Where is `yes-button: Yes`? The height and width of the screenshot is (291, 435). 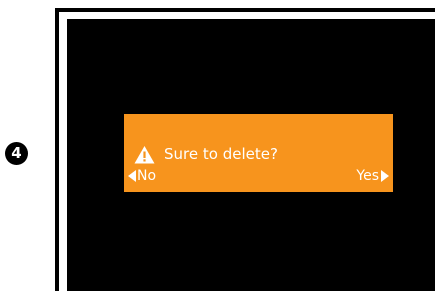
yes-button: Yes is located at coordinates (372, 176).